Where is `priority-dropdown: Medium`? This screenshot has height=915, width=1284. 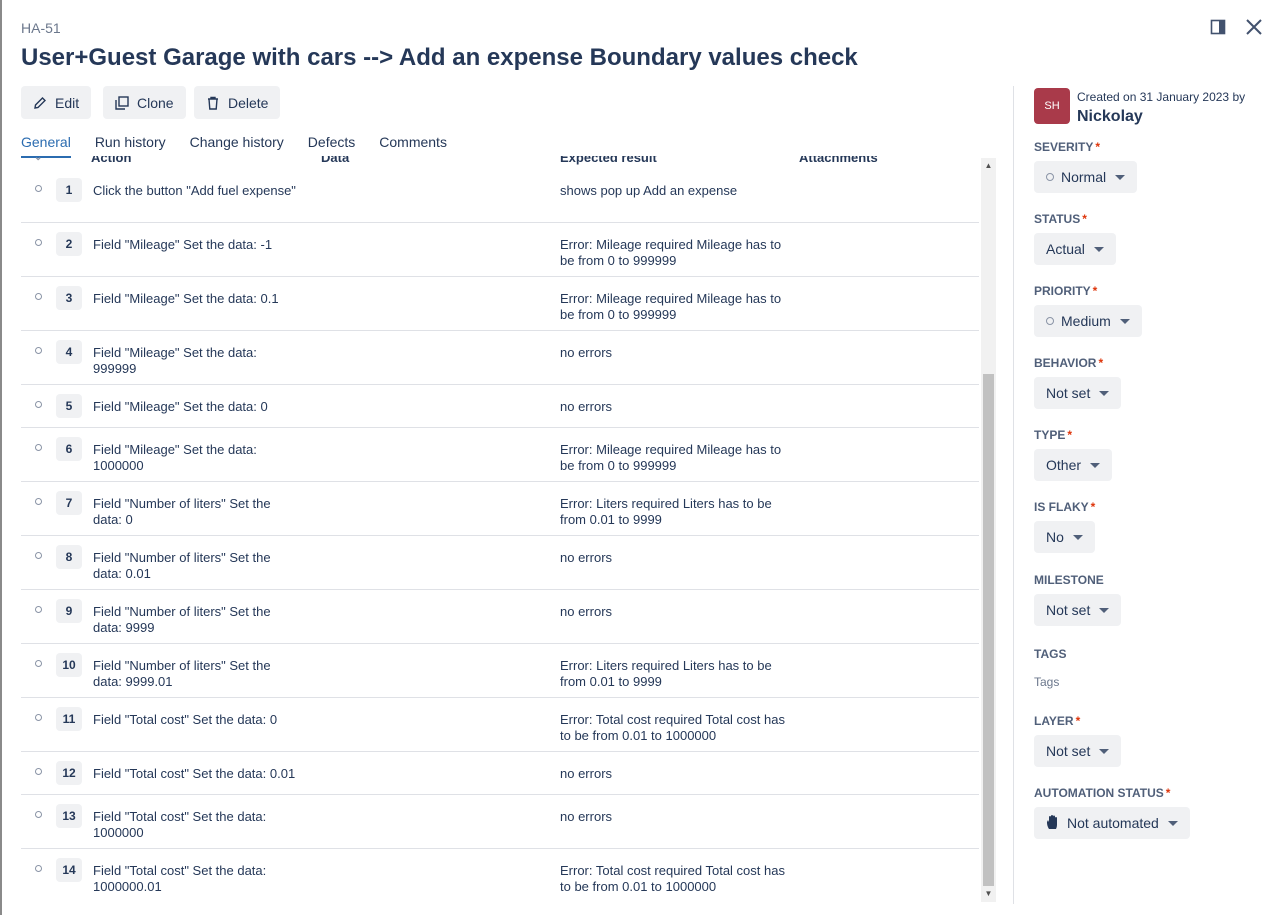 priority-dropdown: Medium is located at coordinates (1088, 321).